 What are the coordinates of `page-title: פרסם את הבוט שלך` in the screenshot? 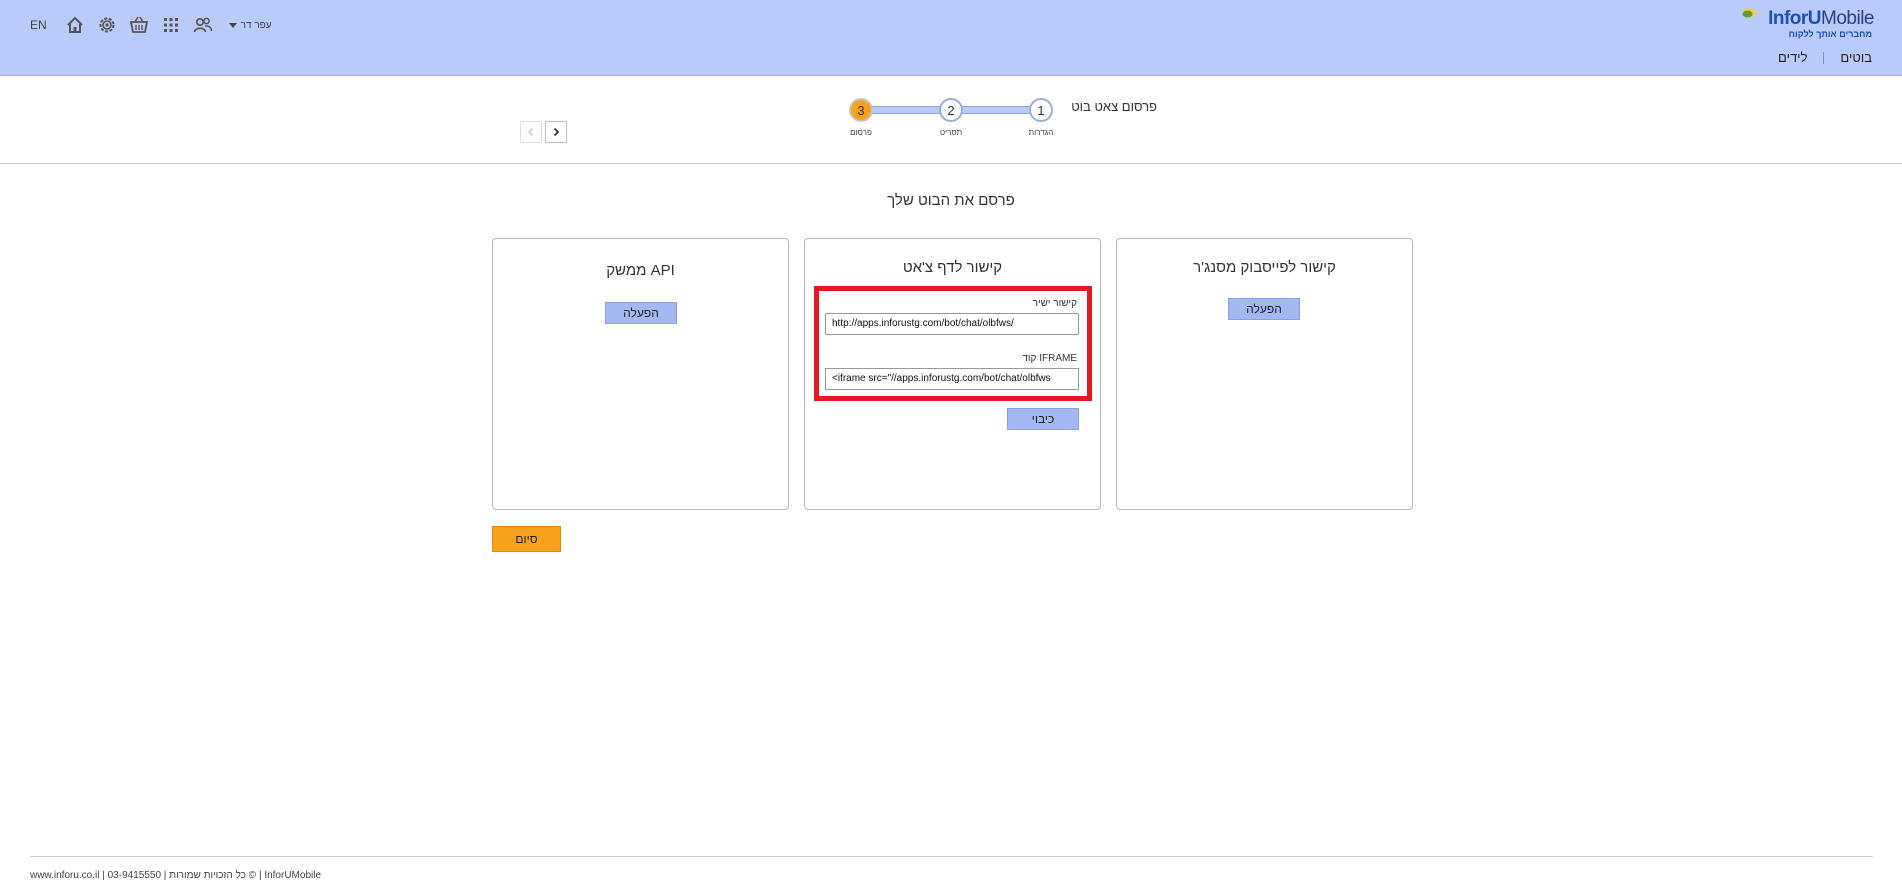 It's located at (951, 200).